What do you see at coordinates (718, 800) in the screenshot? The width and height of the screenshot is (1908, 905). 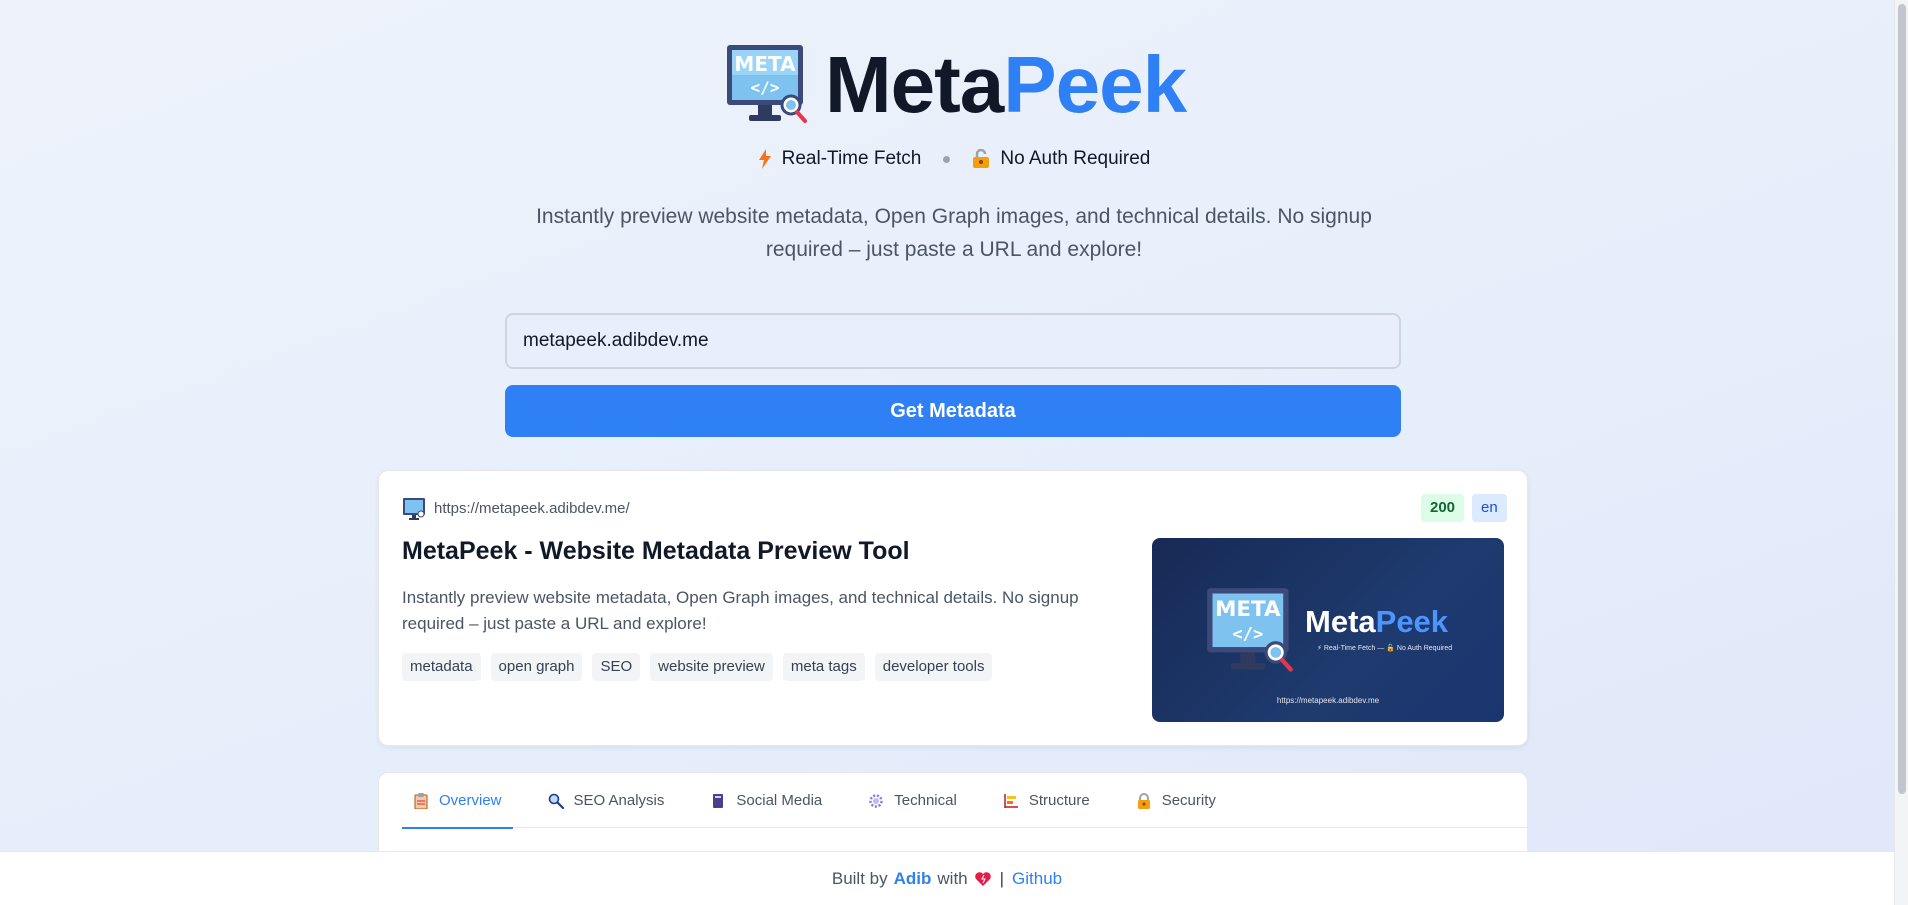 I see `book-icon` at bounding box center [718, 800].